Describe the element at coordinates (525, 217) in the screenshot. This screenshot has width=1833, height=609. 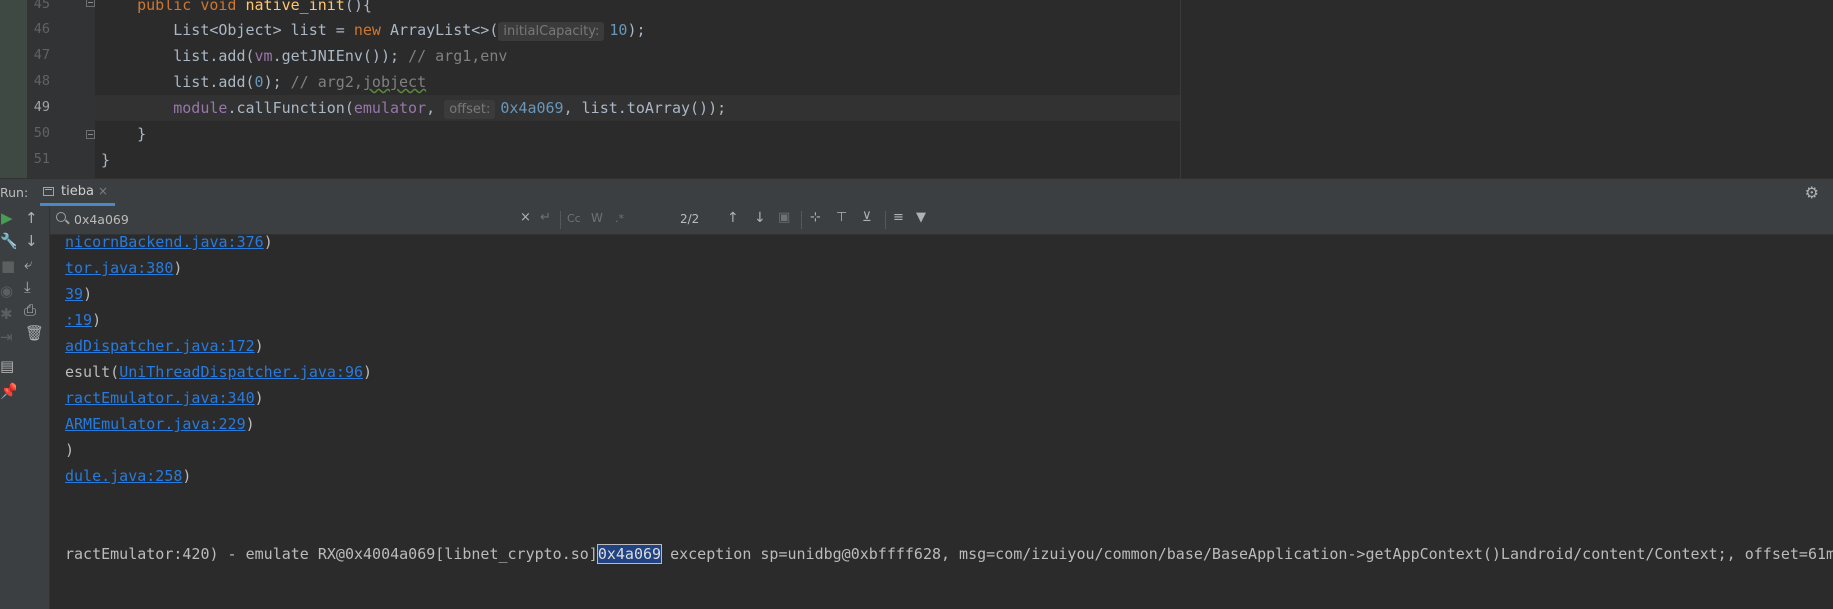
I see `clear-search-icon: ×` at that location.